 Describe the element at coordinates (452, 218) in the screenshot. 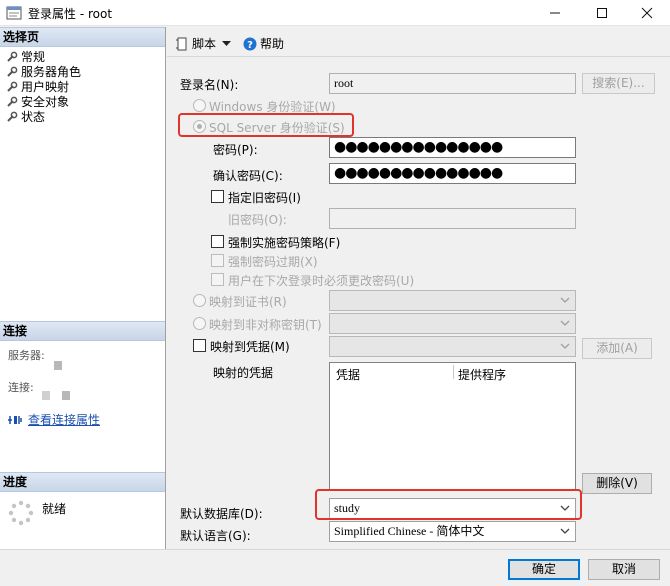

I see `old-password-field` at that location.